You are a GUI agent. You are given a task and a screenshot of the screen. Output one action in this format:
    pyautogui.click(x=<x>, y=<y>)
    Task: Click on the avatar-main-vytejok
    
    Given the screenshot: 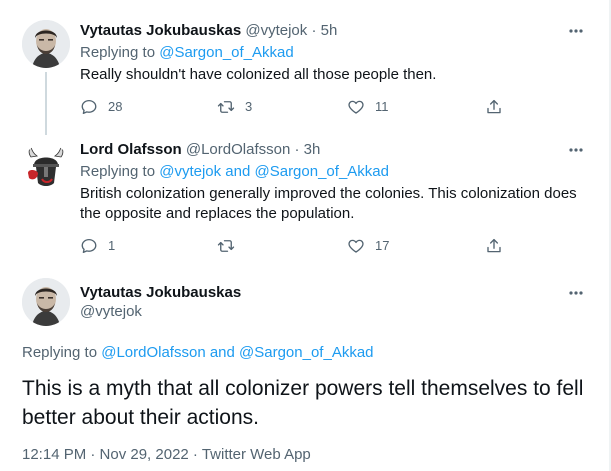 What is the action you would take?
    pyautogui.click(x=46, y=302)
    